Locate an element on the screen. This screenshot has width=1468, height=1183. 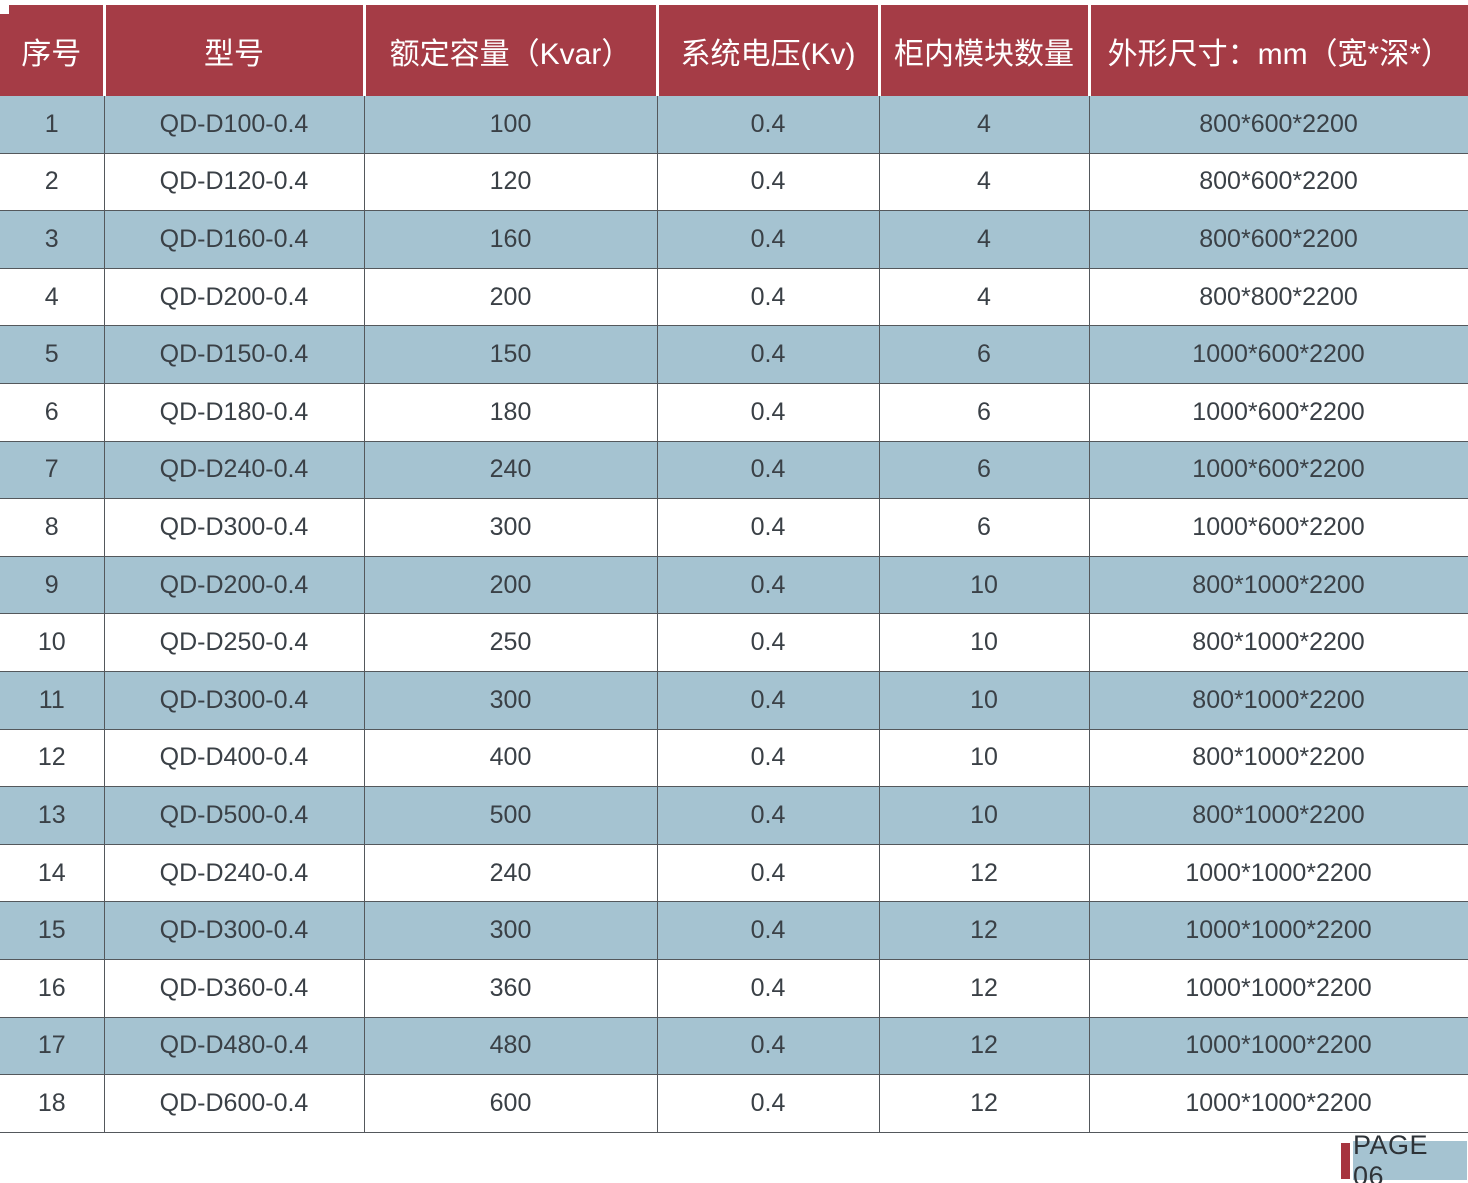
cell-serial: 14 is located at coordinates (52, 873).